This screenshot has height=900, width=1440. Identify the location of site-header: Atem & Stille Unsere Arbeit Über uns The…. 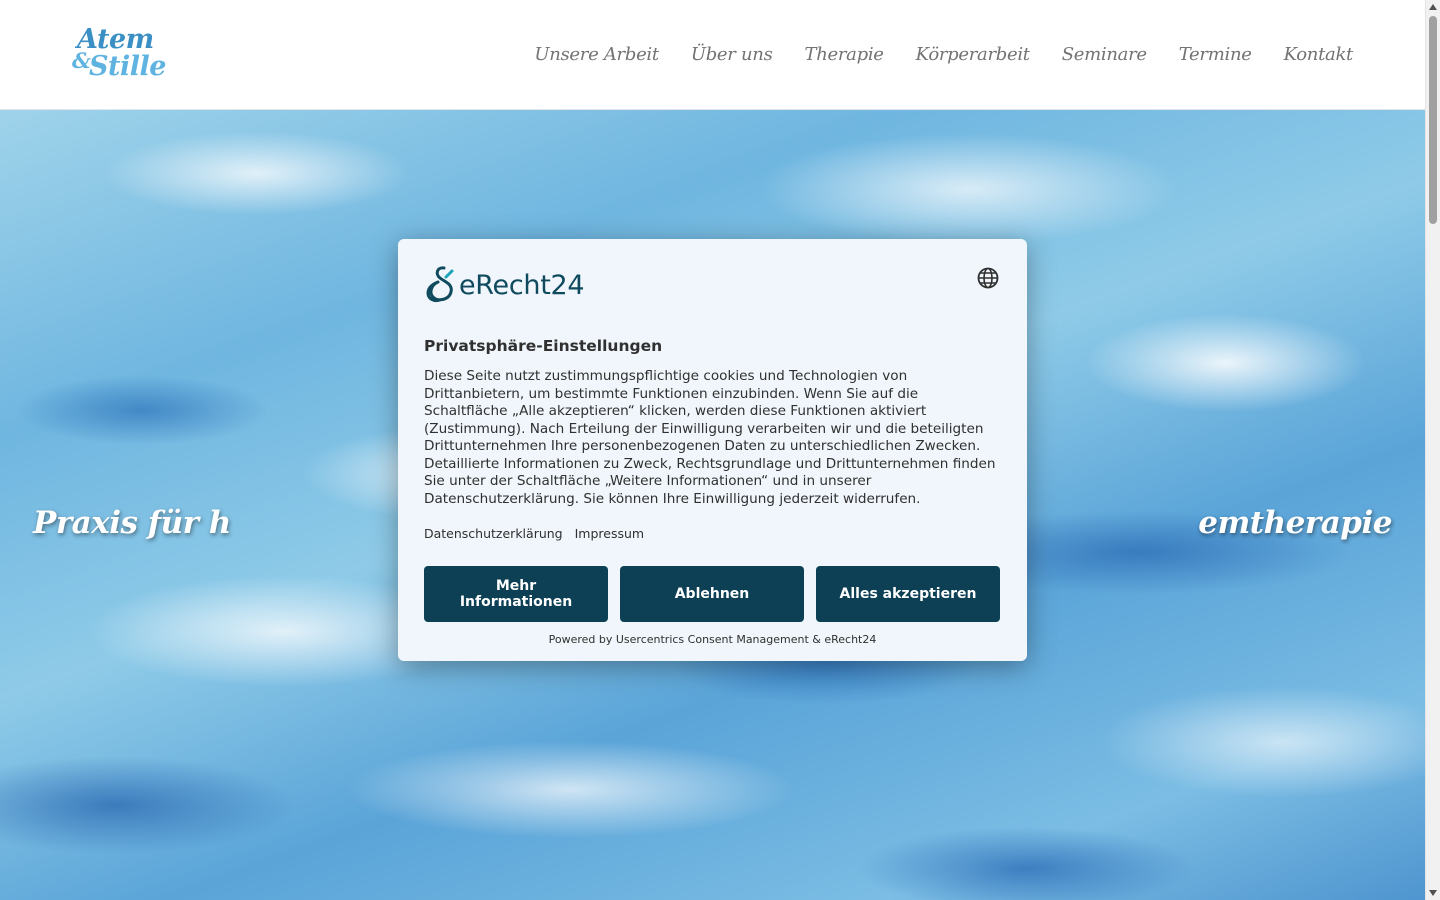
(712, 55).